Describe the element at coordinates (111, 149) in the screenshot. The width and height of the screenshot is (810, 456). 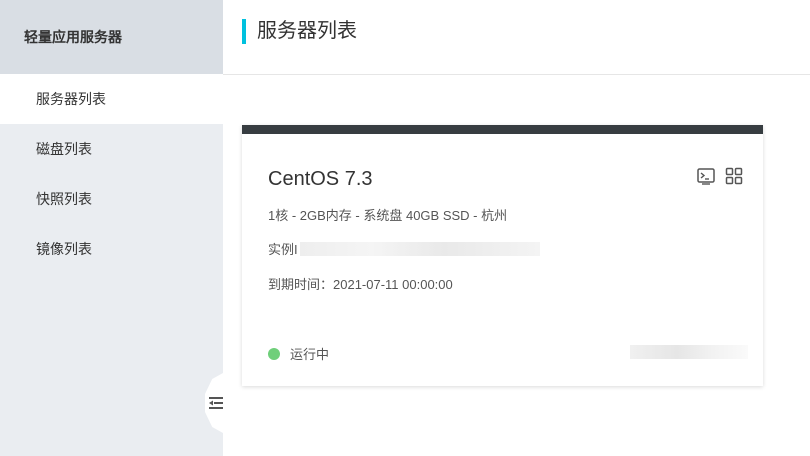
I see `sidebar-item-disks: 磁盘列表` at that location.